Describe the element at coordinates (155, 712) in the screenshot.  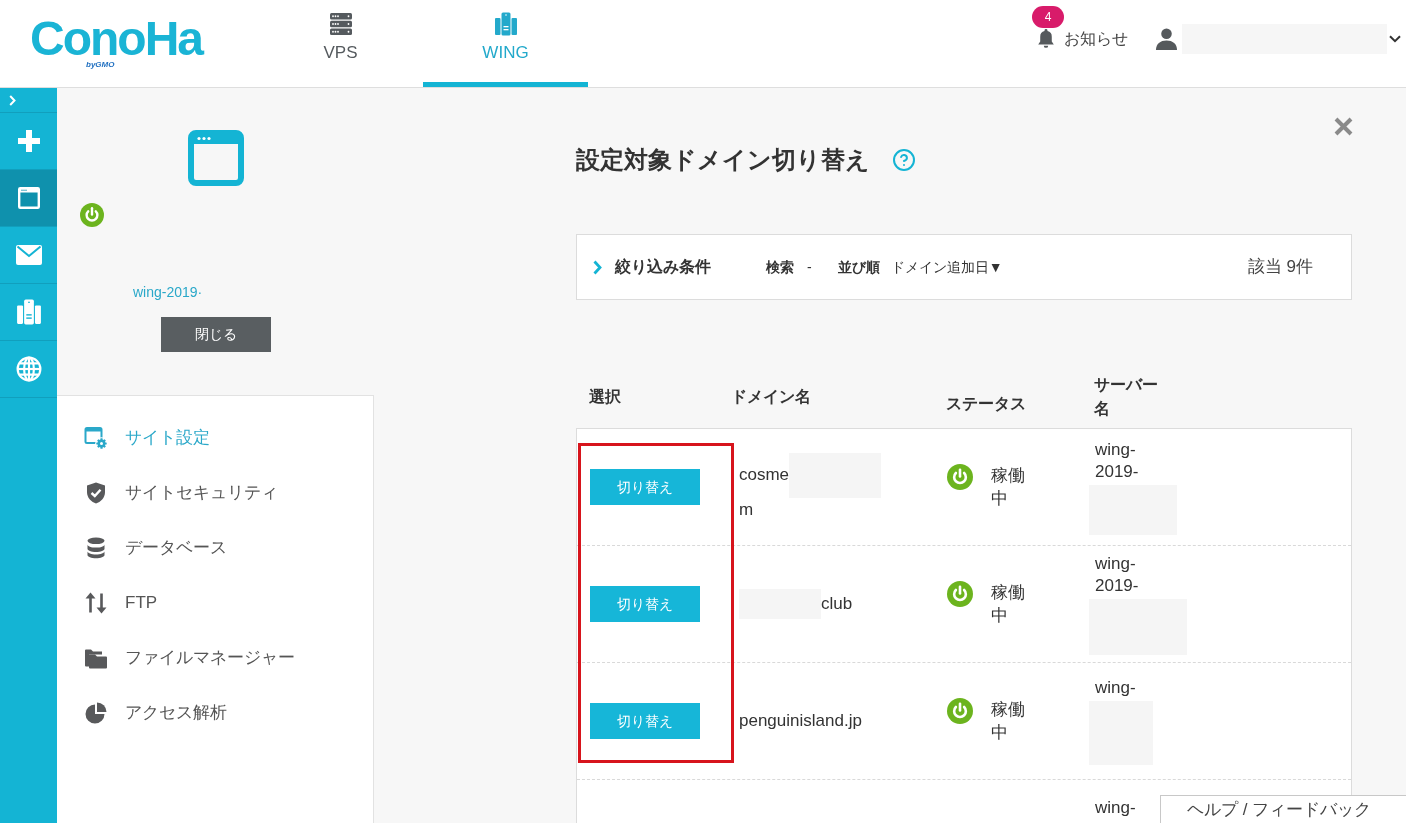
I see `menu-item: アクセス解析` at that location.